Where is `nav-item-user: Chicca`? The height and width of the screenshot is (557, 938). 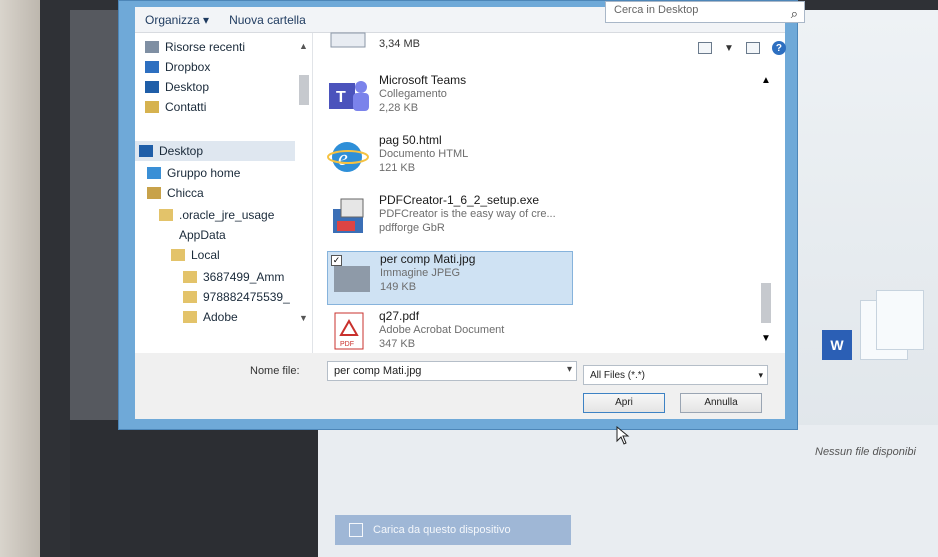 nav-item-user: Chicca is located at coordinates (175, 193).